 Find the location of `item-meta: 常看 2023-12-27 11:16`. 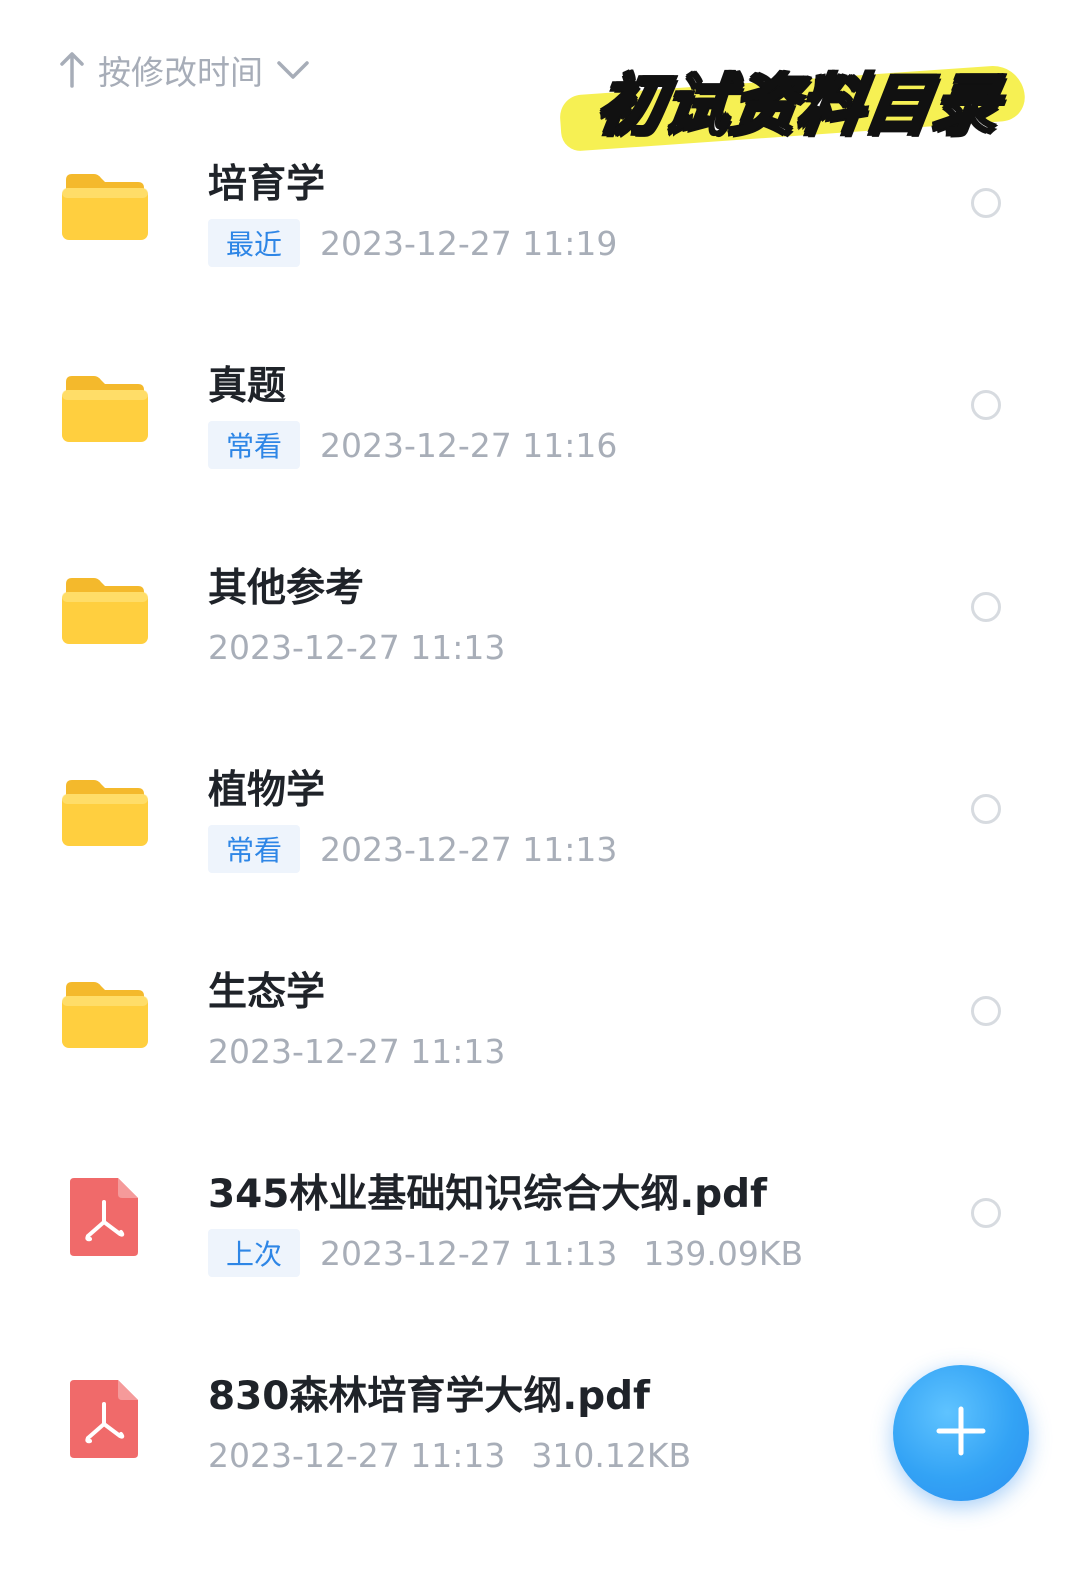

item-meta: 常看 2023-12-27 11:16 is located at coordinates (412, 445).